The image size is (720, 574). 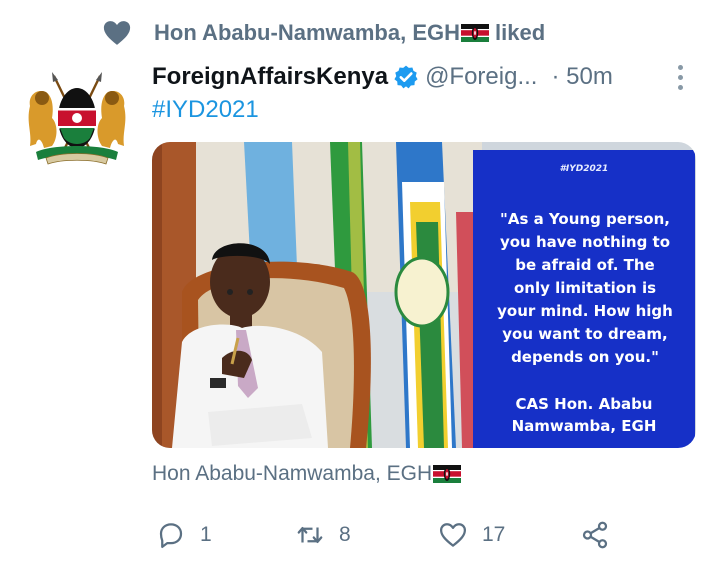 I want to click on more-icon, so click(x=680, y=77).